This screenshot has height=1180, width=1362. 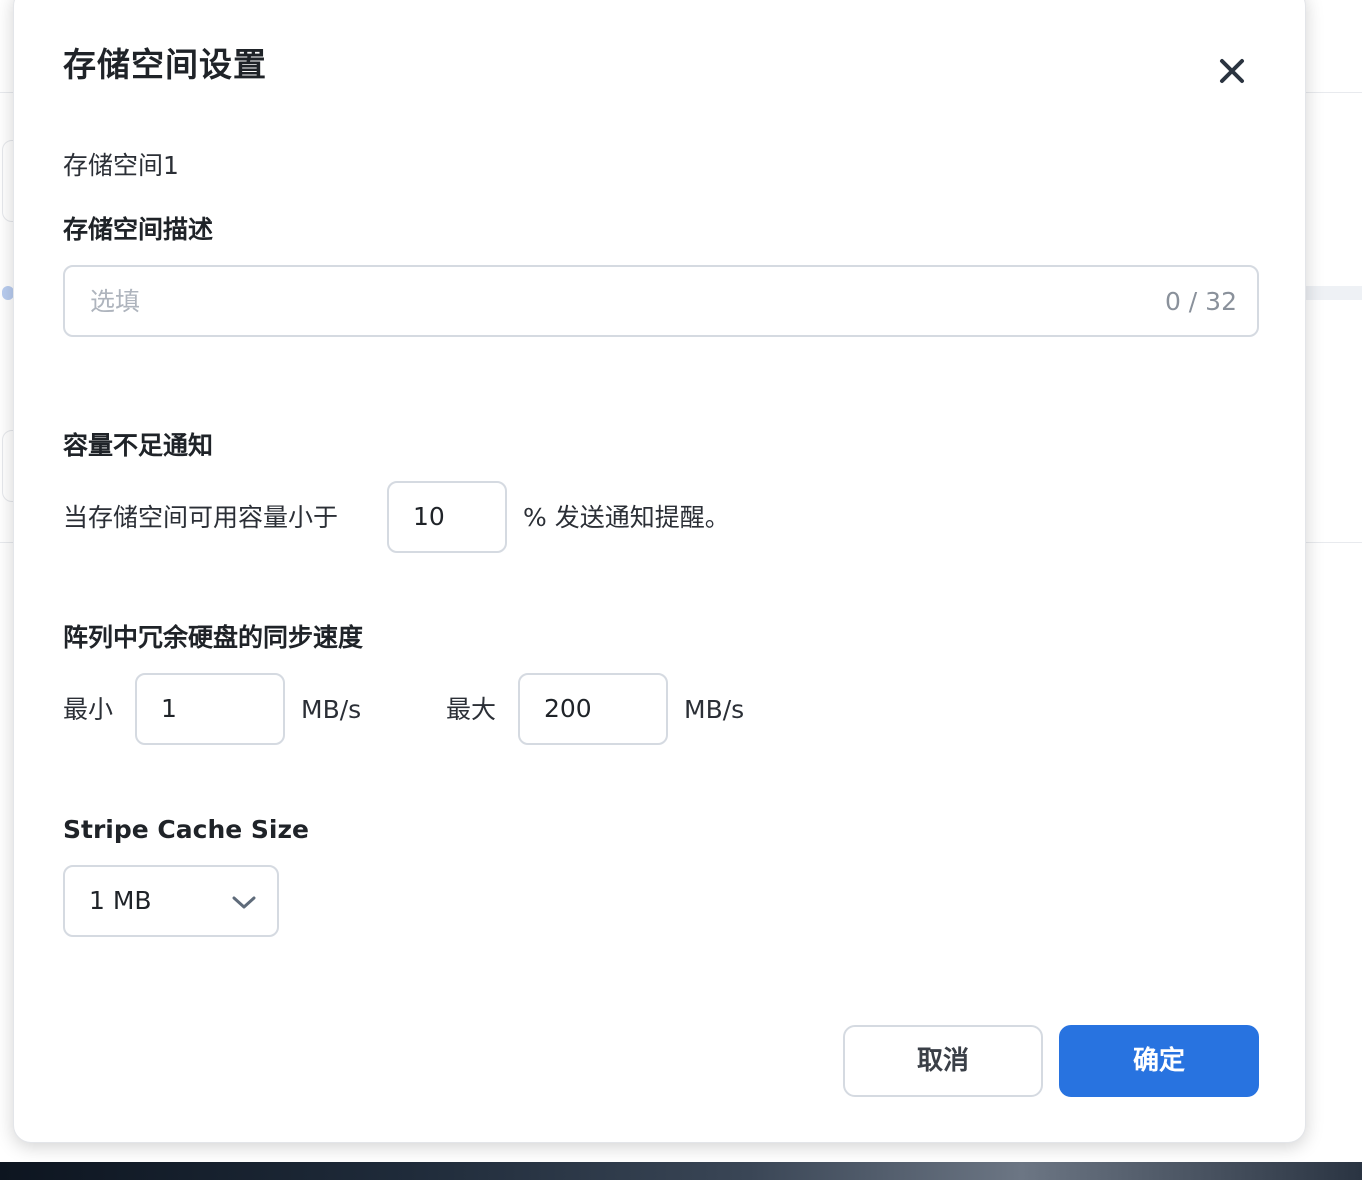 What do you see at coordinates (943, 1061) in the screenshot?
I see `cancel-button: 取消` at bounding box center [943, 1061].